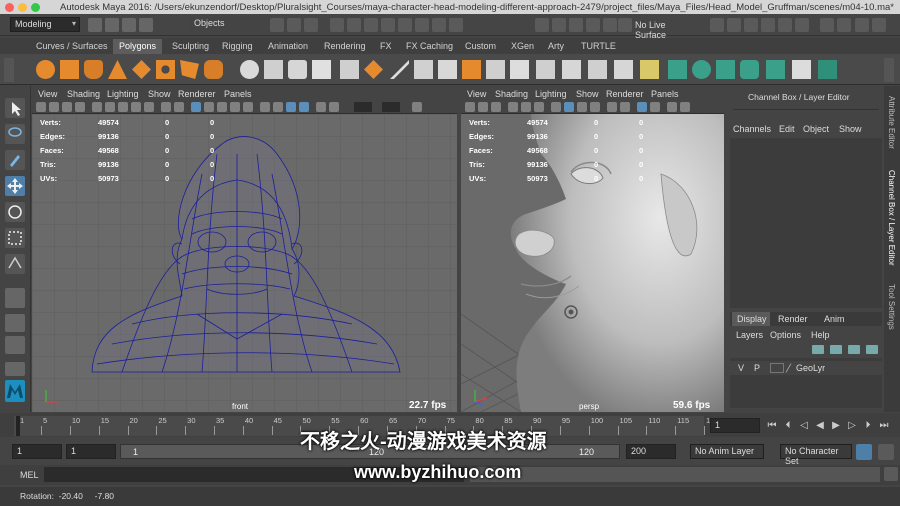  What do you see at coordinates (545, 69) in the screenshot?
I see `insert-edge-loop-icon` at bounding box center [545, 69].